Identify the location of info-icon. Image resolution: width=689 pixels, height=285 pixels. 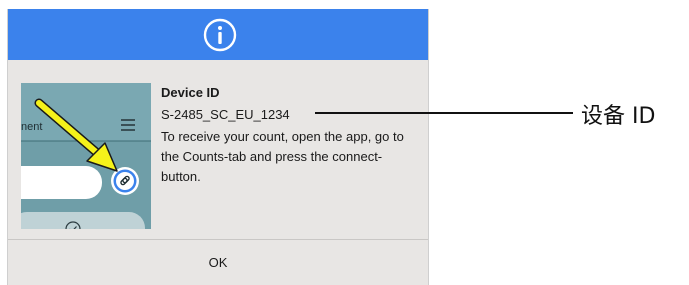
(220, 35).